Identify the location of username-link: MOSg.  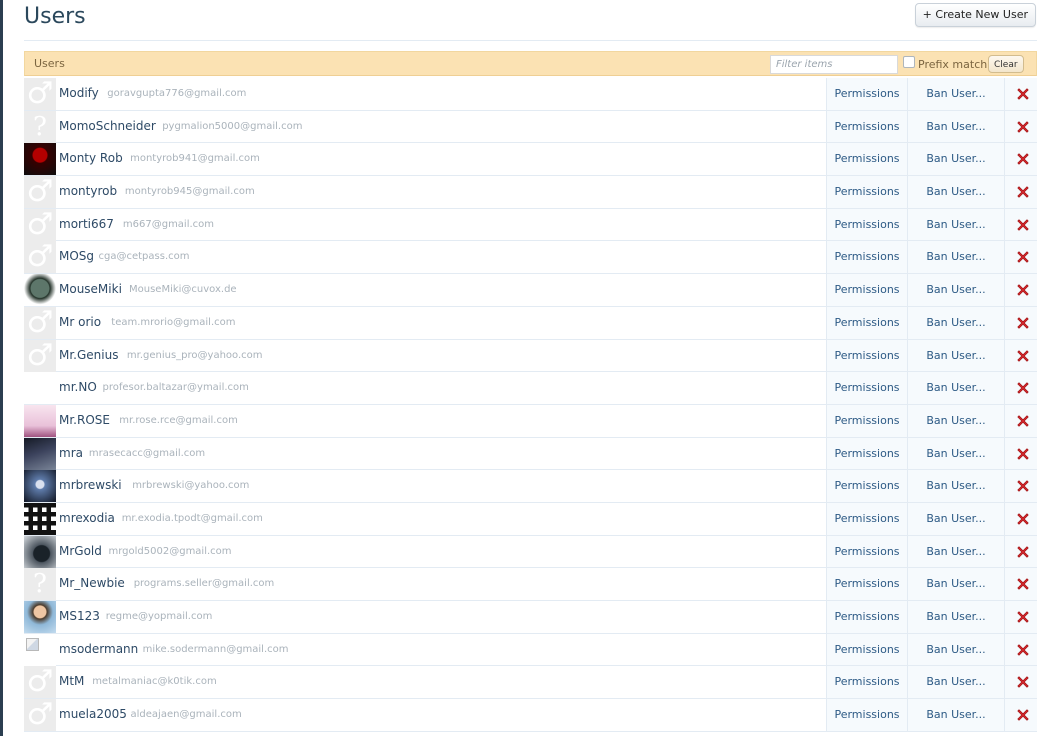
(76, 256).